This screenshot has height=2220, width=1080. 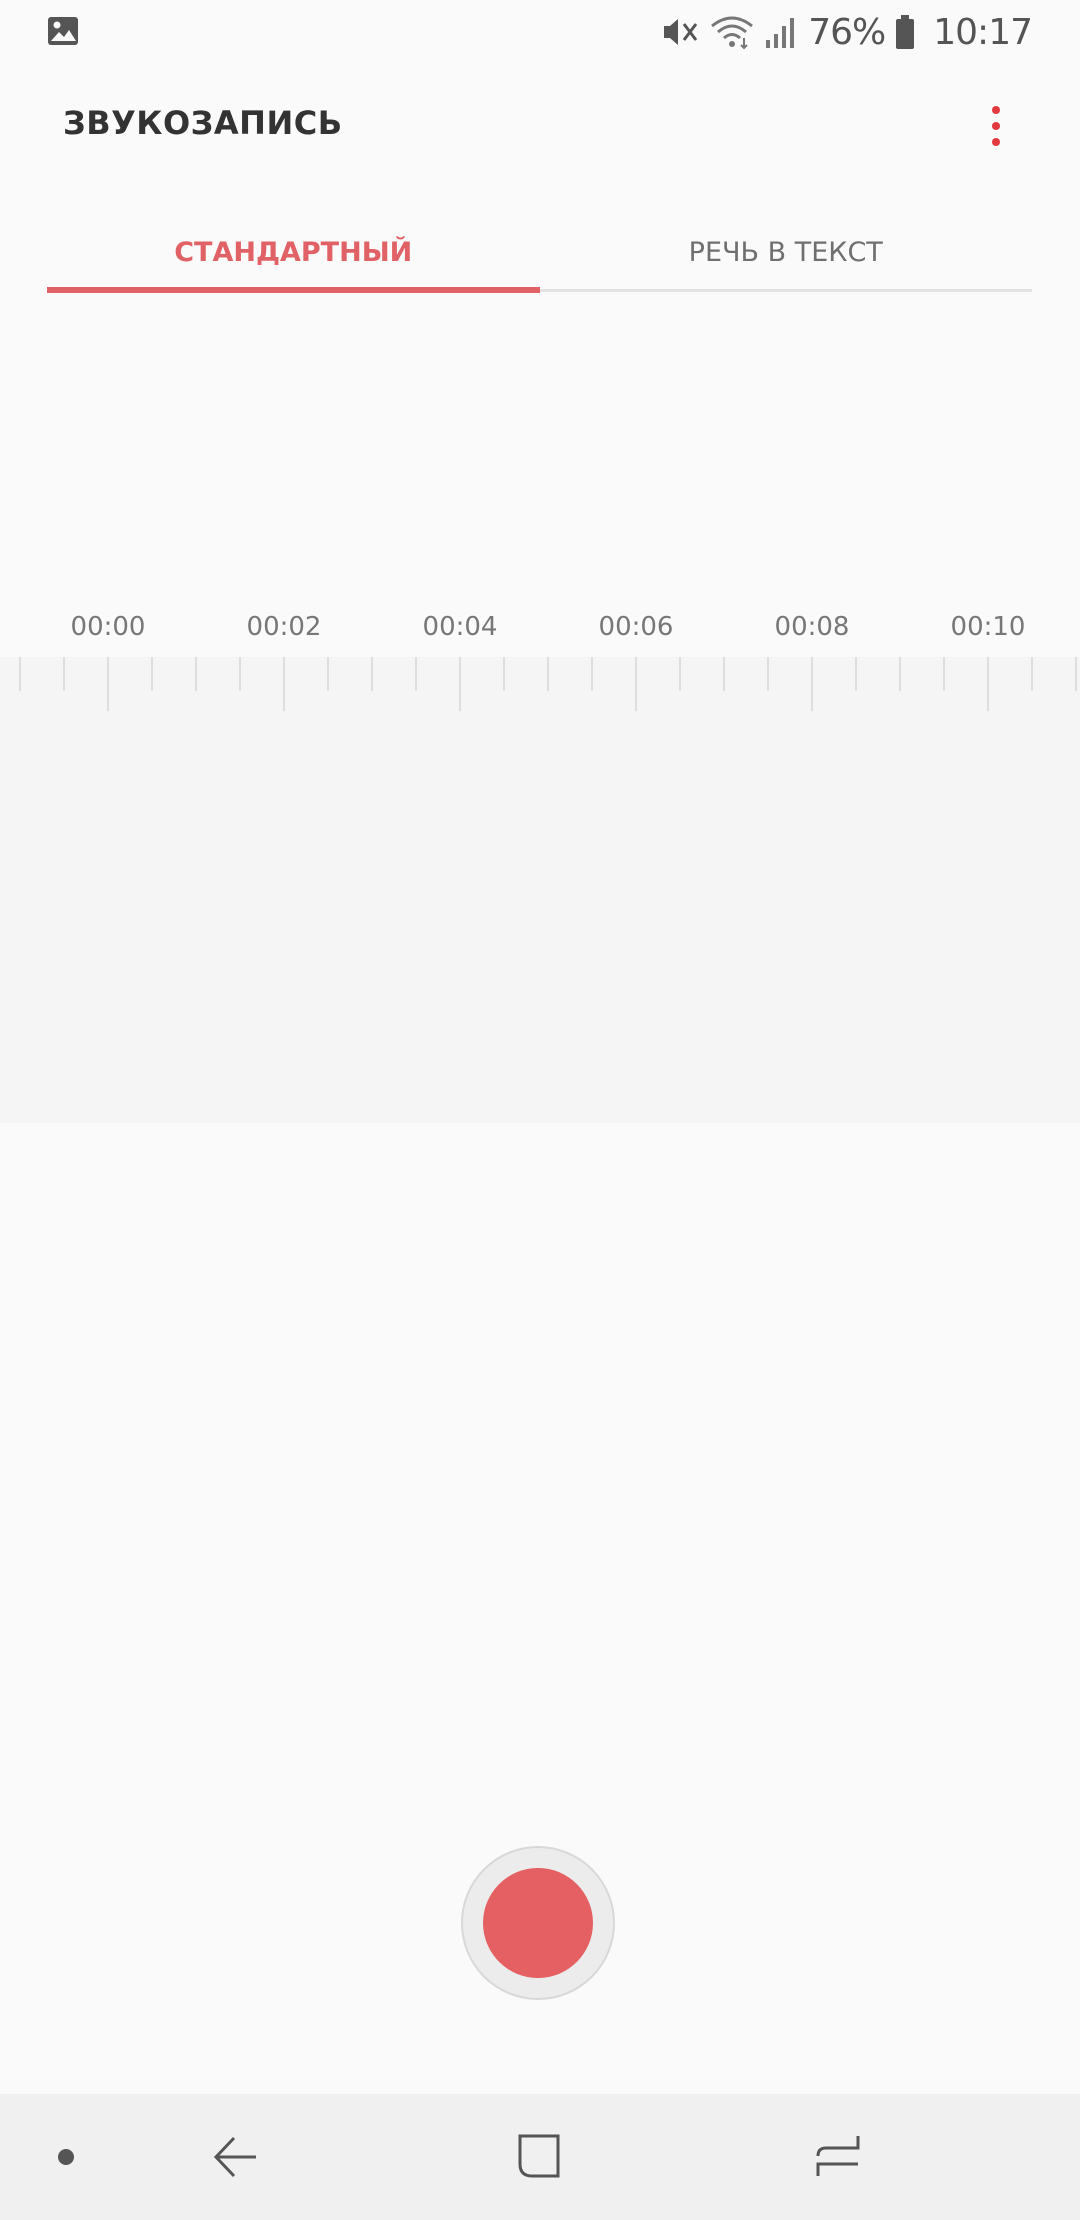 I want to click on tab-active-indicator, so click(x=293, y=290).